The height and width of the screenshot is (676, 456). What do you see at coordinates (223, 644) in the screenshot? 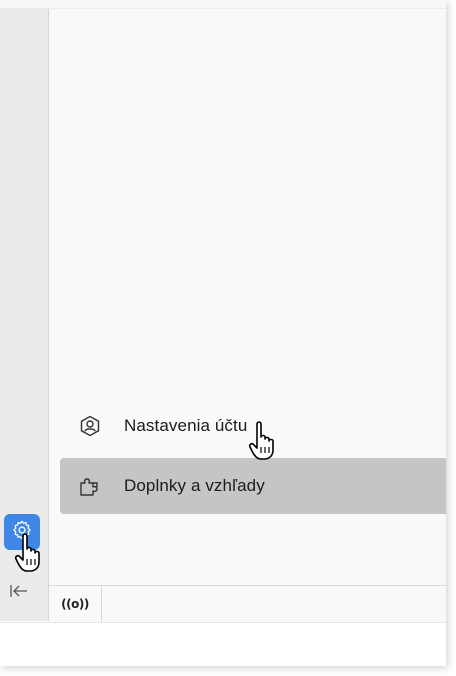
I see `bottom-area` at bounding box center [223, 644].